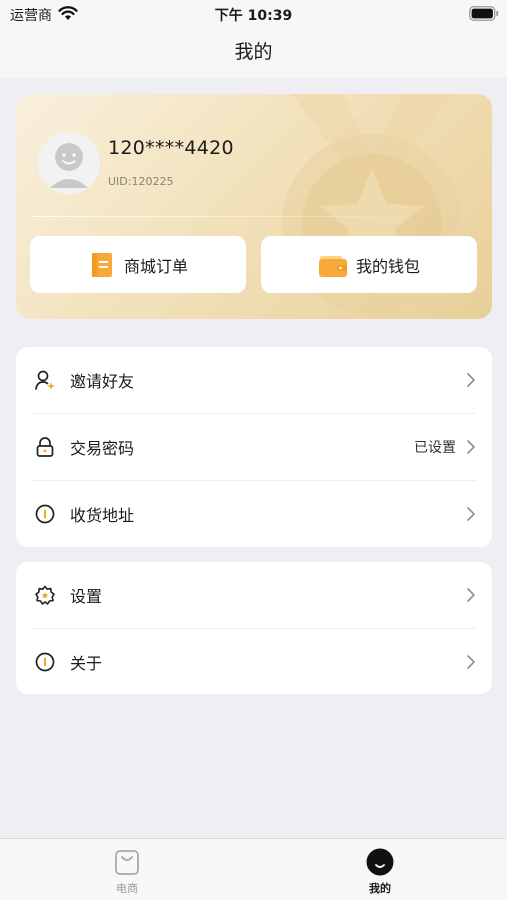 Image resolution: width=507 pixels, height=900 pixels. Describe the element at coordinates (217, 216) in the screenshot. I see `card-divider` at that location.